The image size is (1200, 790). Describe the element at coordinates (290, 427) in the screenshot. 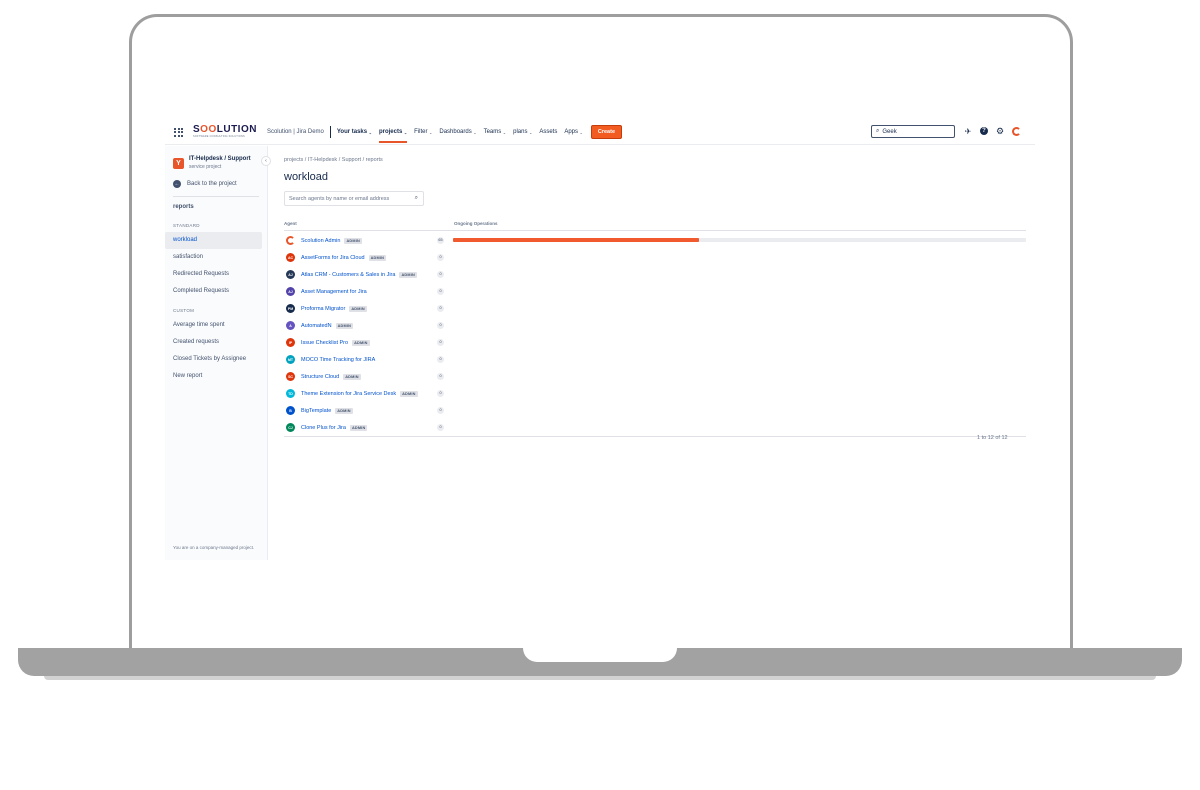

I see `agent-avatar: CJ` at that location.